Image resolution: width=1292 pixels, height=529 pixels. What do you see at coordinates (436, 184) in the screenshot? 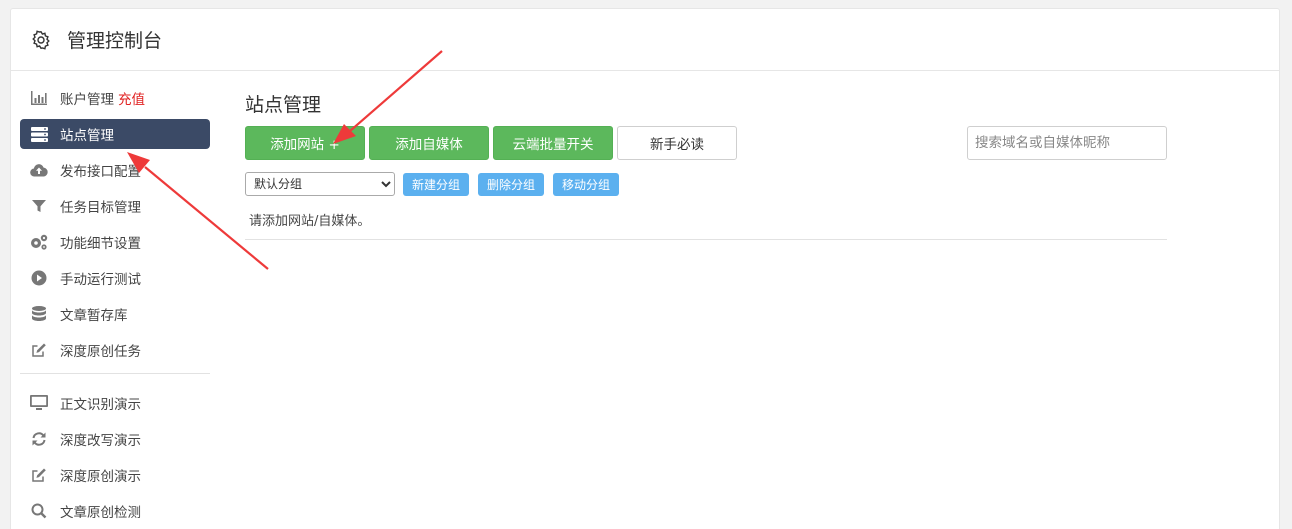
I see `new-group-button: 新建分组` at bounding box center [436, 184].